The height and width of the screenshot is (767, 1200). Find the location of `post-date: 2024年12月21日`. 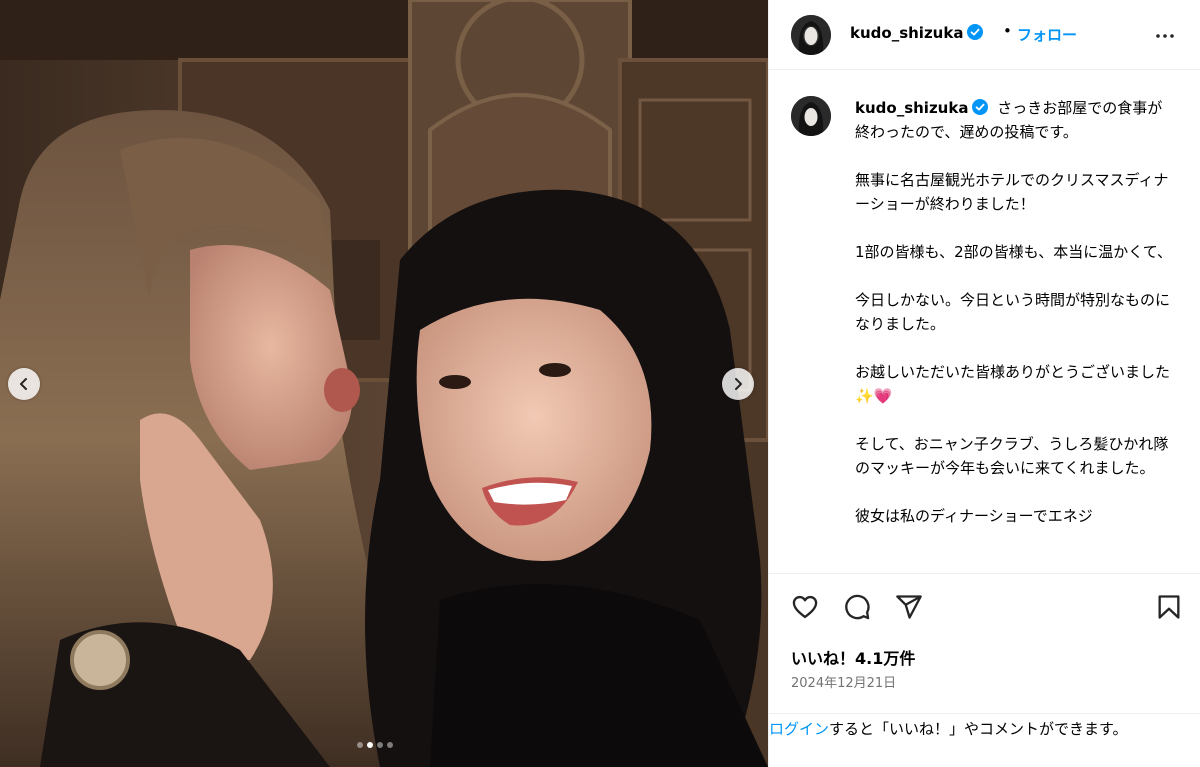

post-date: 2024年12月21日 is located at coordinates (843, 681).